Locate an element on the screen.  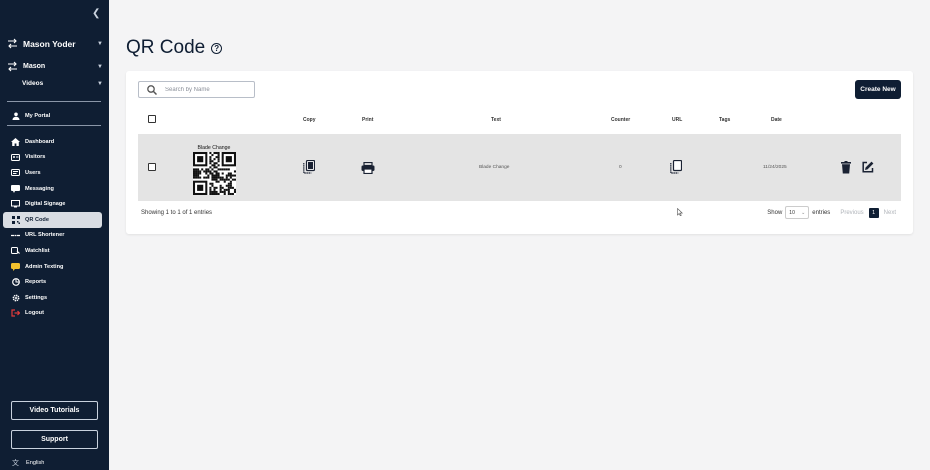
translate-icon: 文 is located at coordinates (15, 463).